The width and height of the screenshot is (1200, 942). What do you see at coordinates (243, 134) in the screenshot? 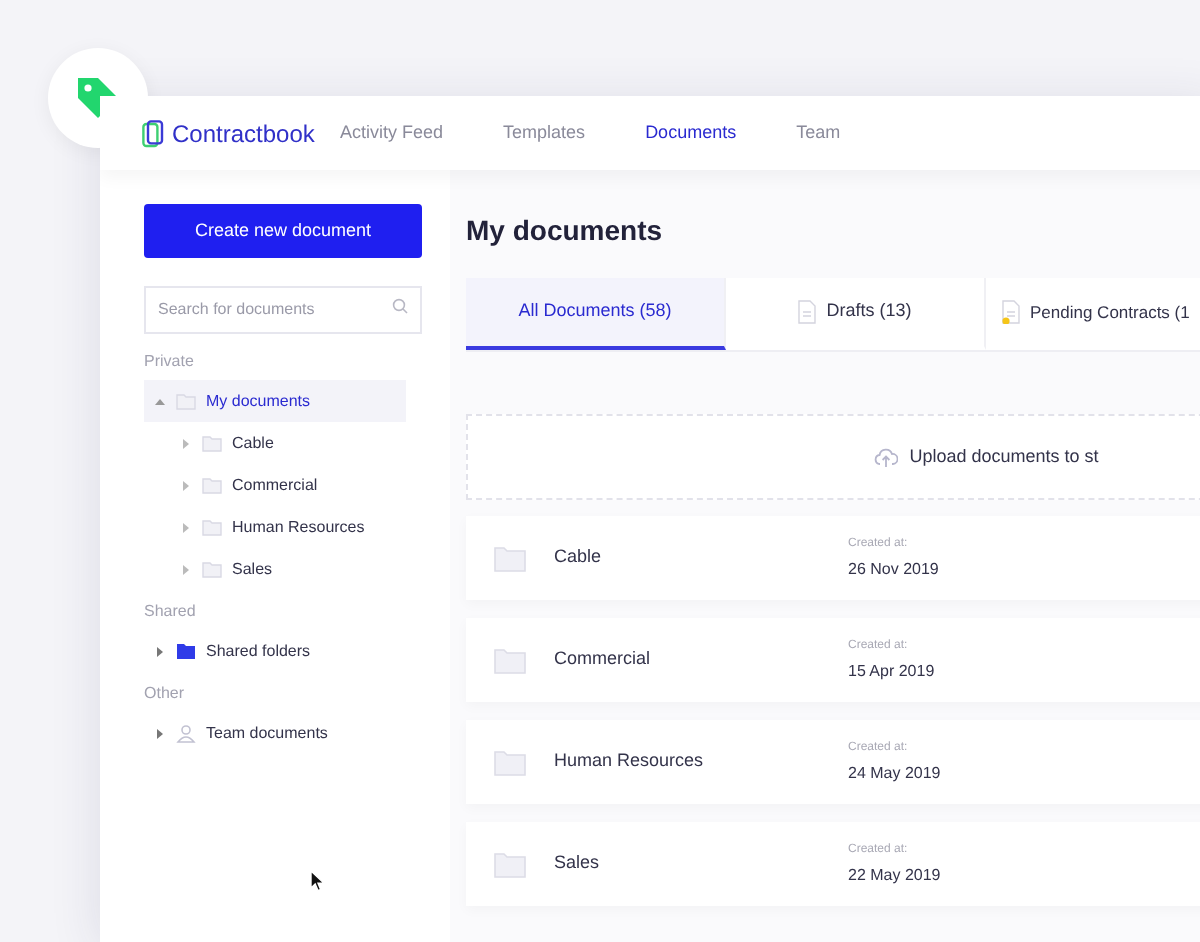
I see `brand-name: Contractbook` at bounding box center [243, 134].